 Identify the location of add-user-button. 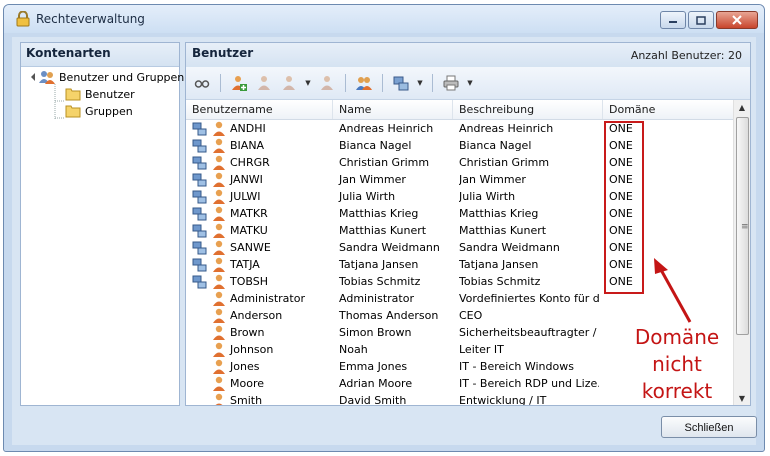
(239, 83).